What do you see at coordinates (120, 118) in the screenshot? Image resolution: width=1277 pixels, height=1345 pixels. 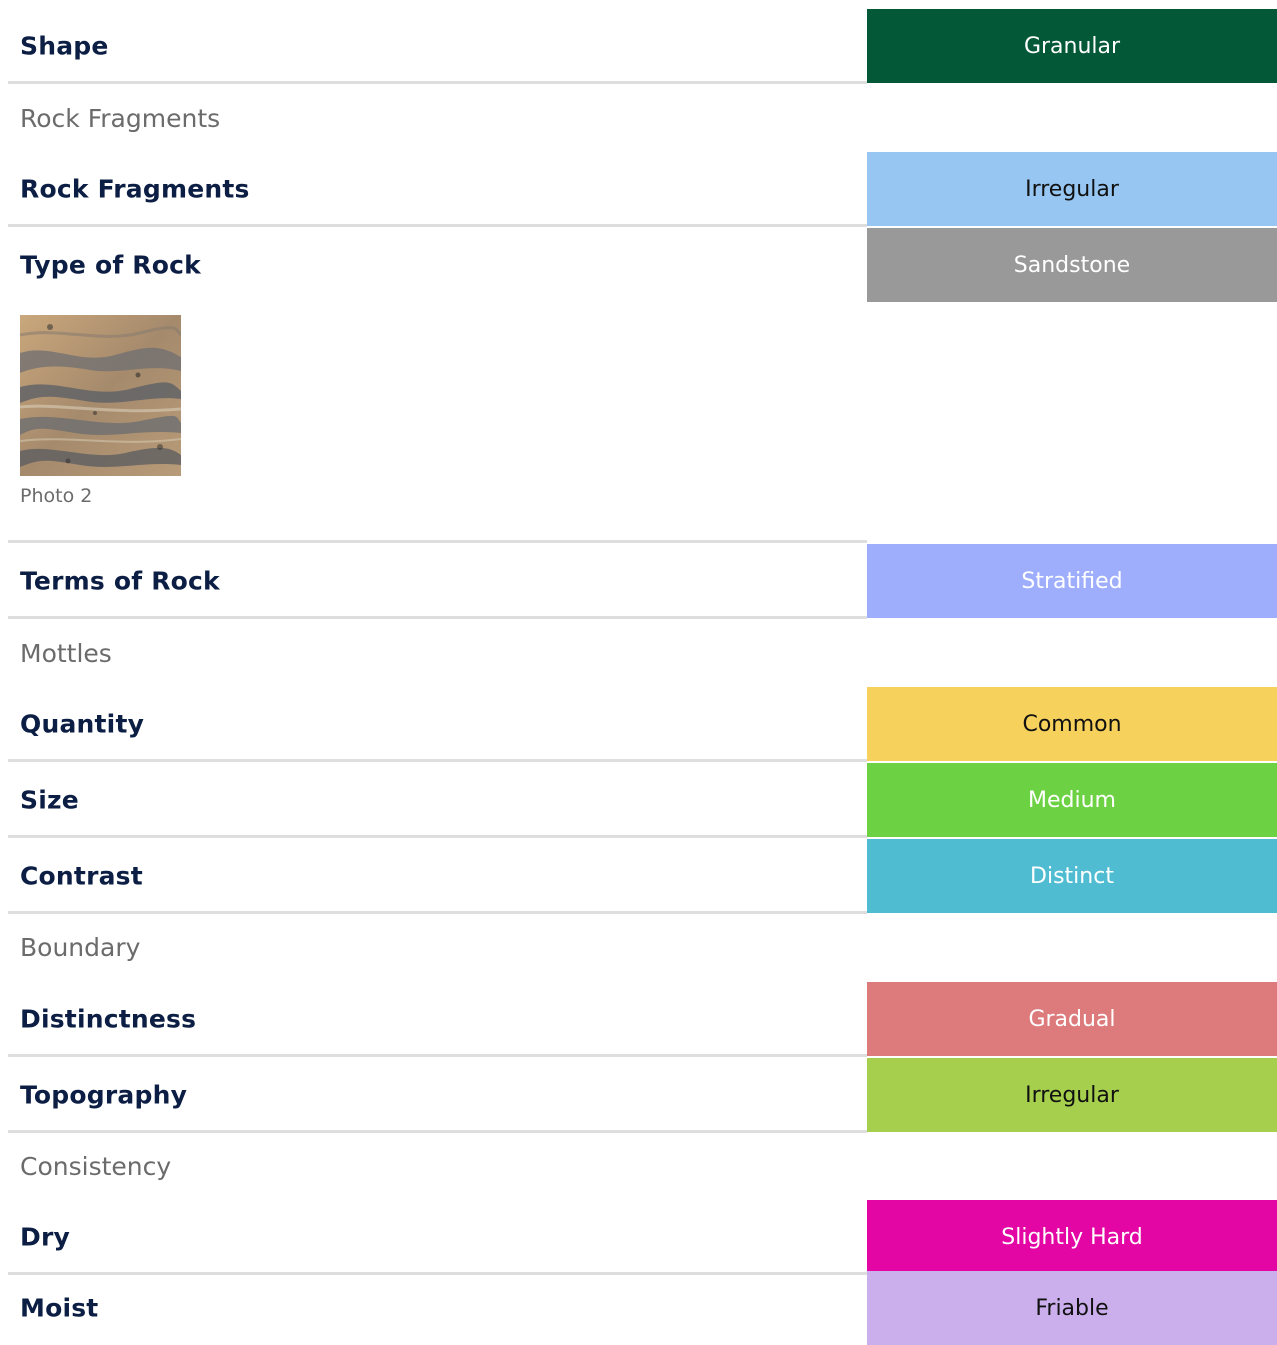 I see `section-heading-rock-fragments: Rock Fragments` at bounding box center [120, 118].